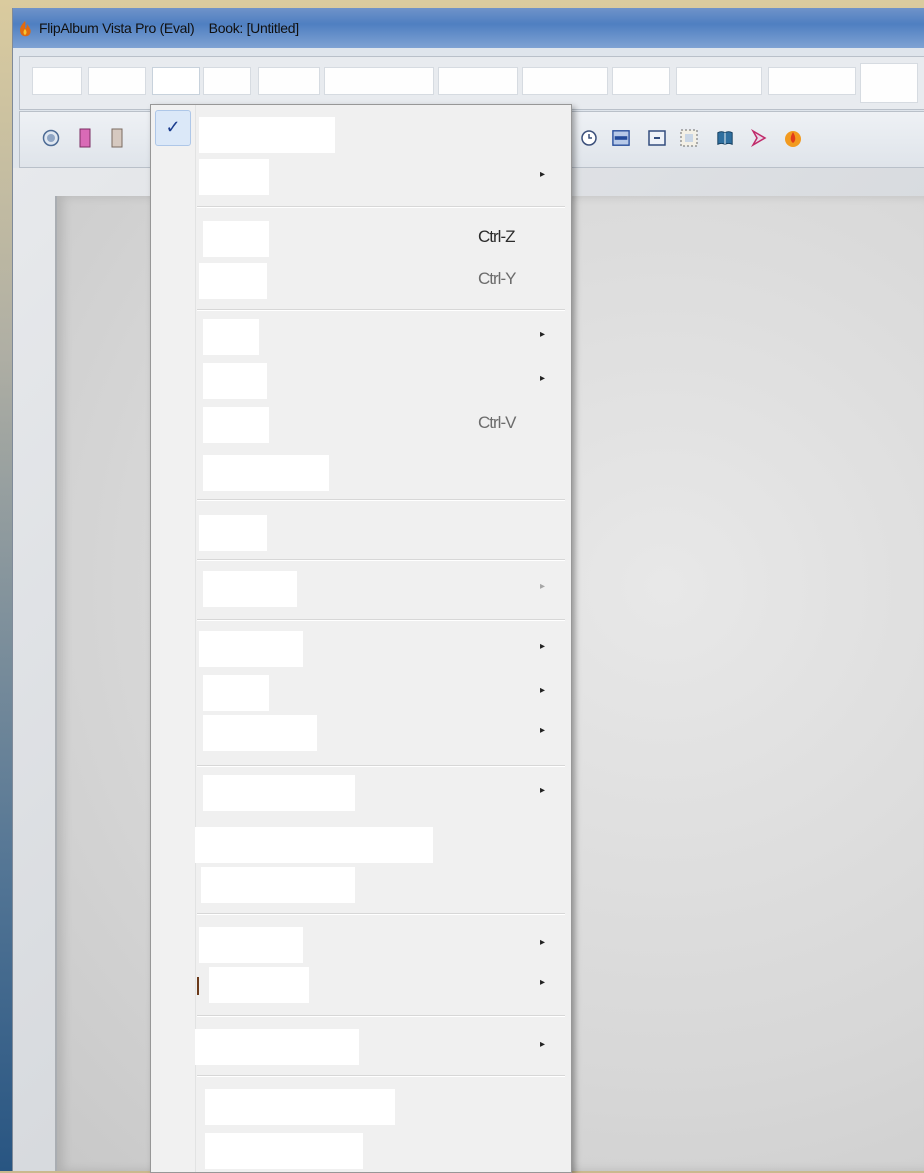  Describe the element at coordinates (759, 138) in the screenshot. I see `arrow-icon` at that location.